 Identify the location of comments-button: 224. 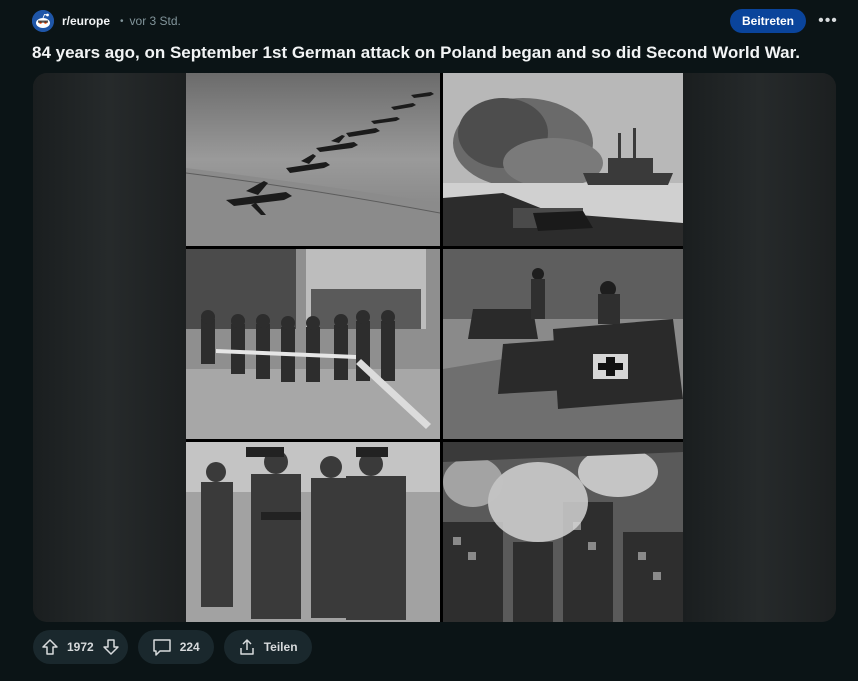
(175, 647).